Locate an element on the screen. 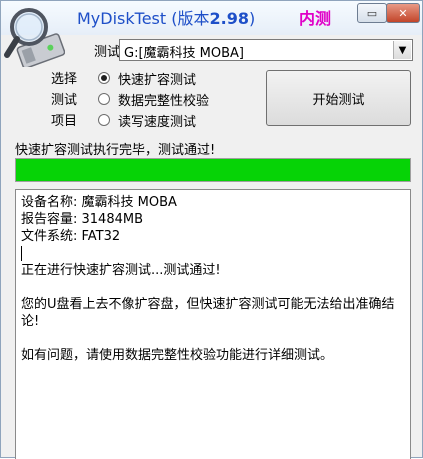 The width and height of the screenshot is (423, 459). radio-quick-capacity: 快速扩容测试 is located at coordinates (147, 78).